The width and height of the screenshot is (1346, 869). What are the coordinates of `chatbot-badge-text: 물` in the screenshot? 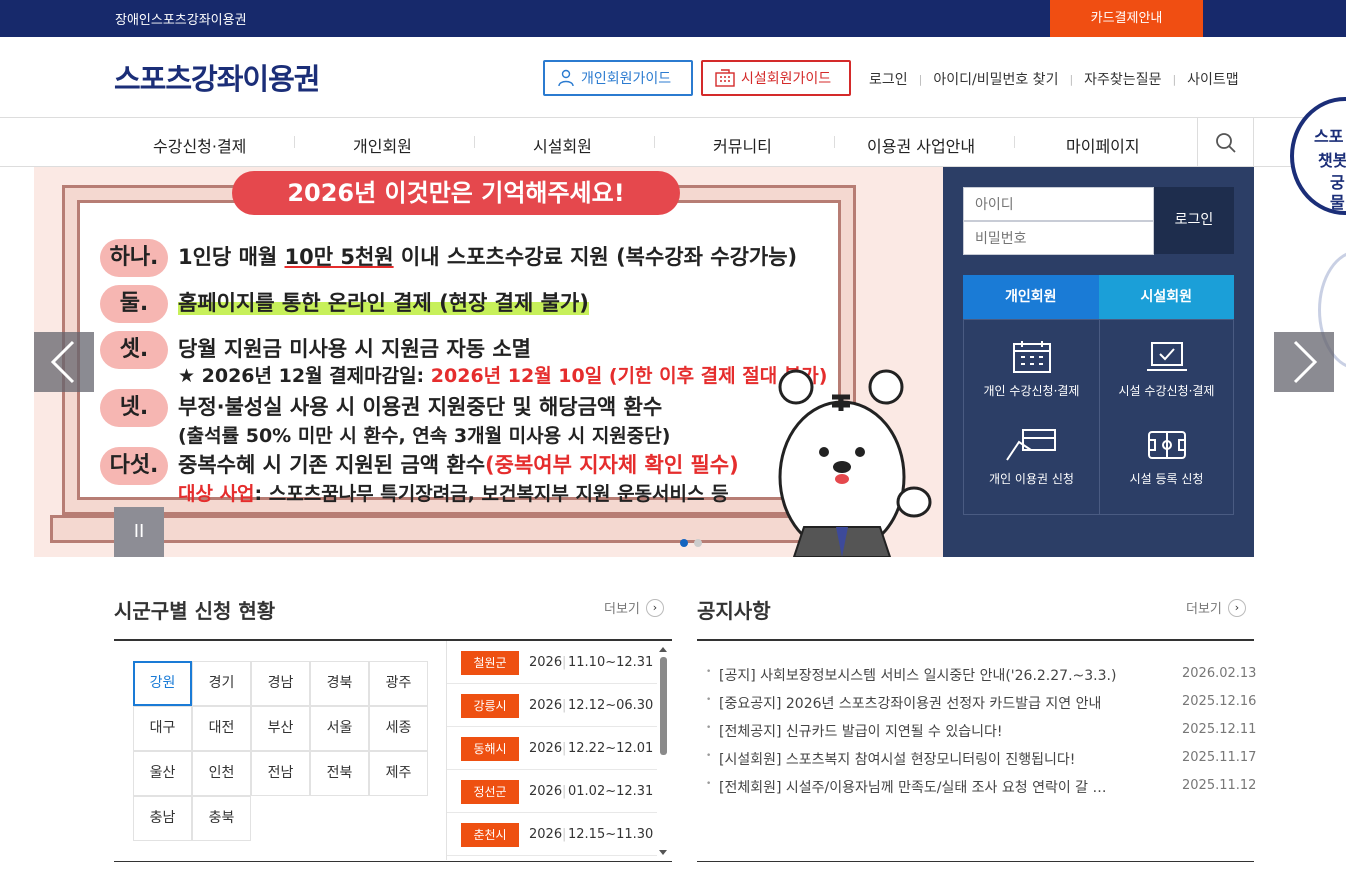 It's located at (1337, 202).